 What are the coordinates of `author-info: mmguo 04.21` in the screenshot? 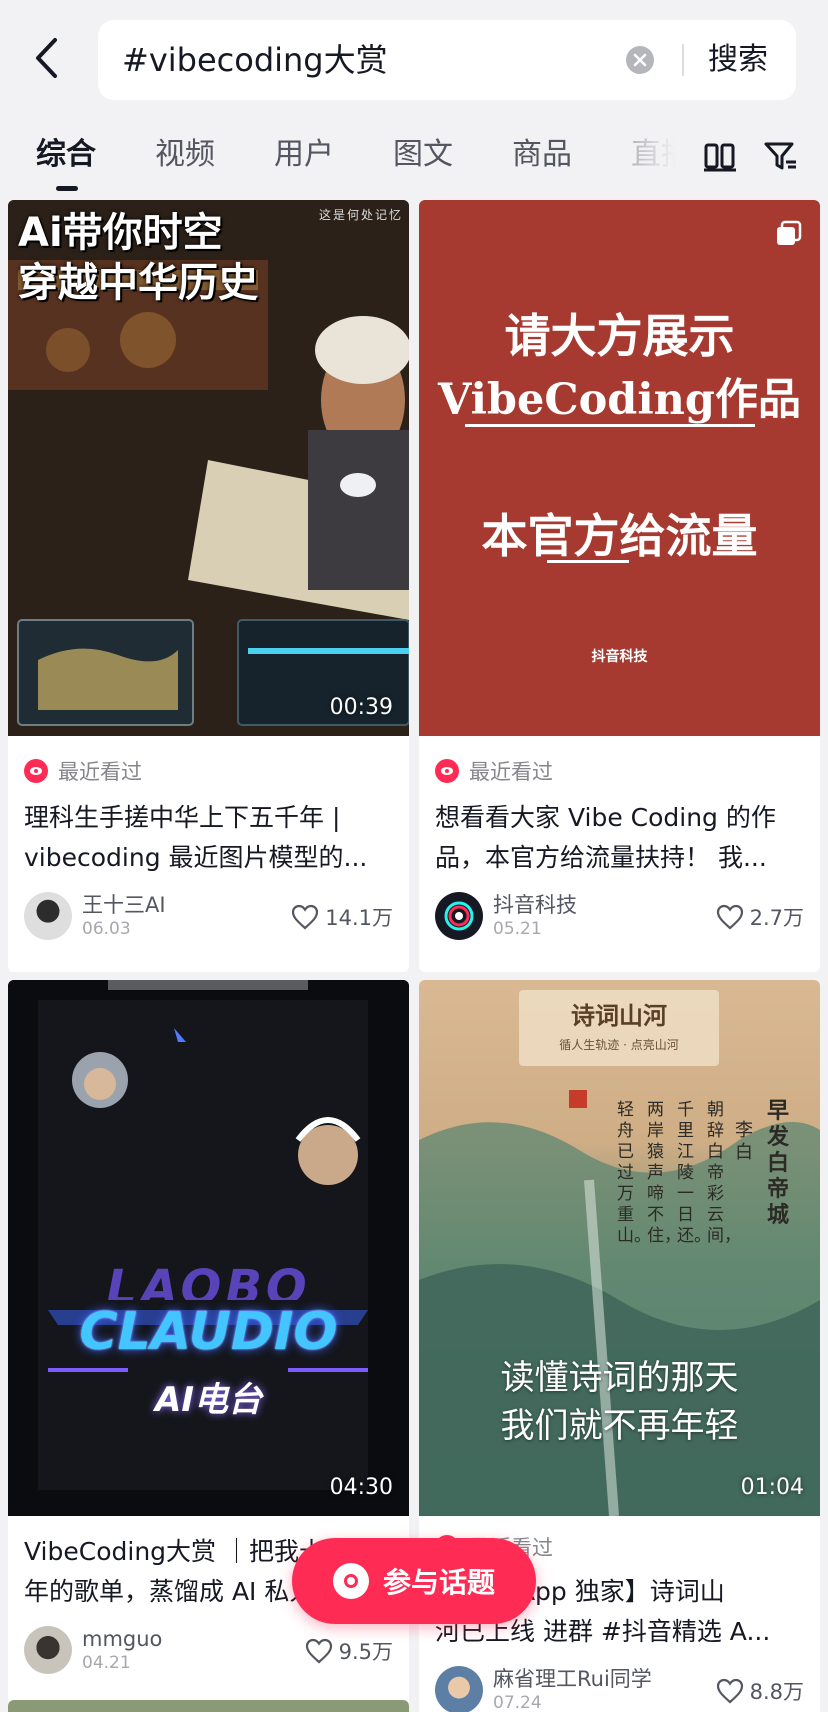 It's located at (93, 1650).